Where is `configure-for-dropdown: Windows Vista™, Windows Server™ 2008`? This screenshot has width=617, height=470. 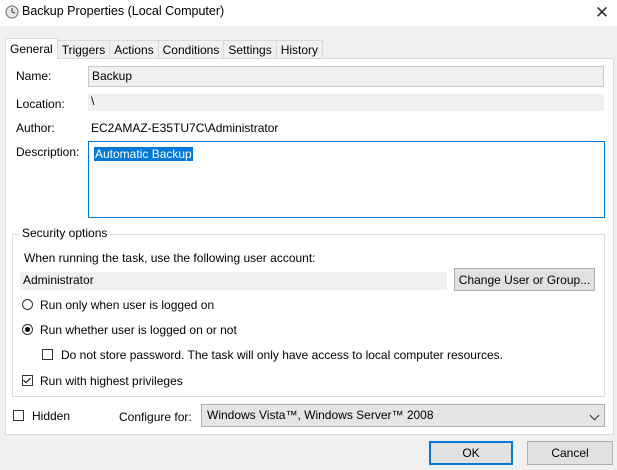 configure-for-dropdown: Windows Vista™, Windows Server™ 2008 is located at coordinates (403, 415).